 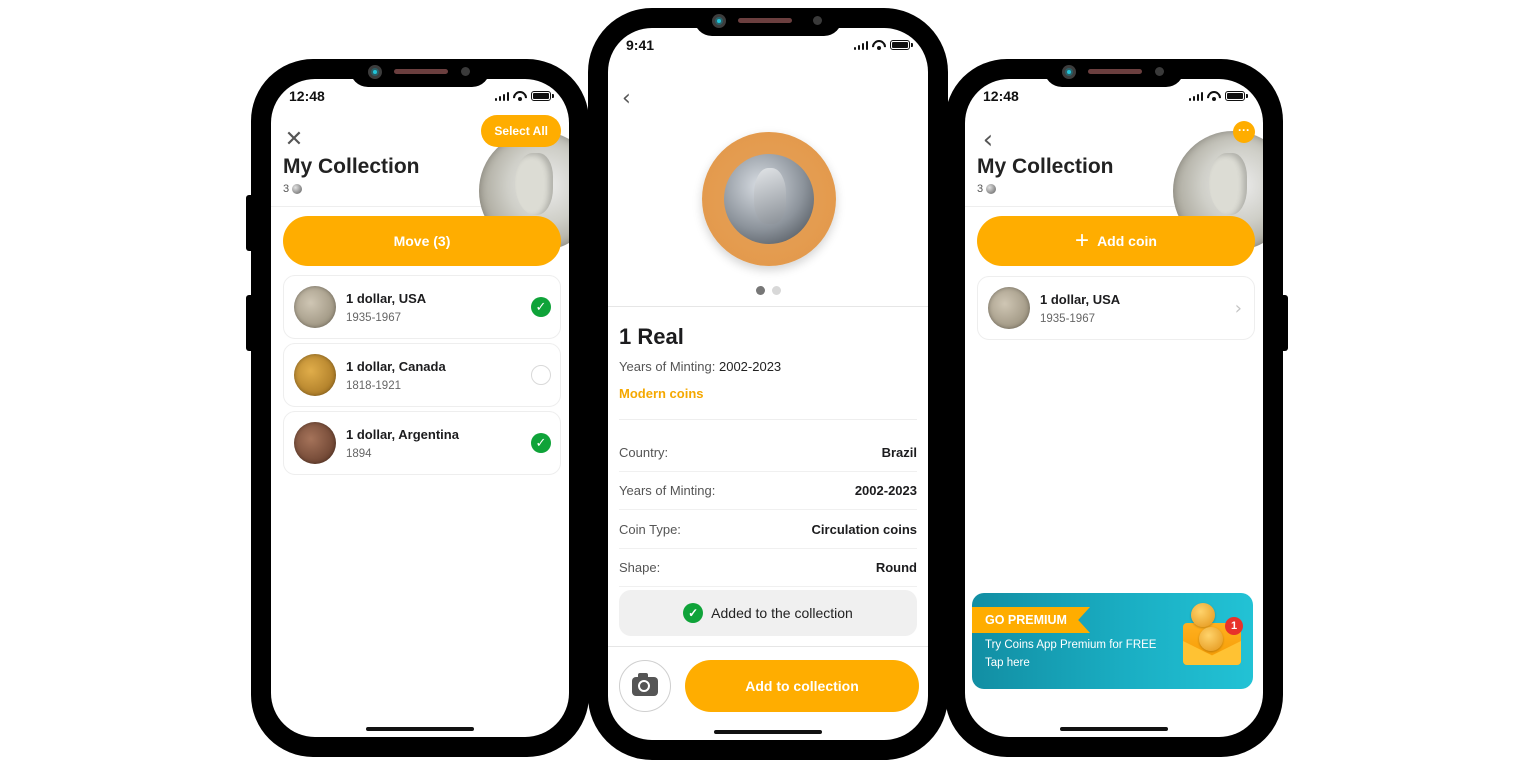 What do you see at coordinates (896, 567) in the screenshot?
I see `detail-value: Round` at bounding box center [896, 567].